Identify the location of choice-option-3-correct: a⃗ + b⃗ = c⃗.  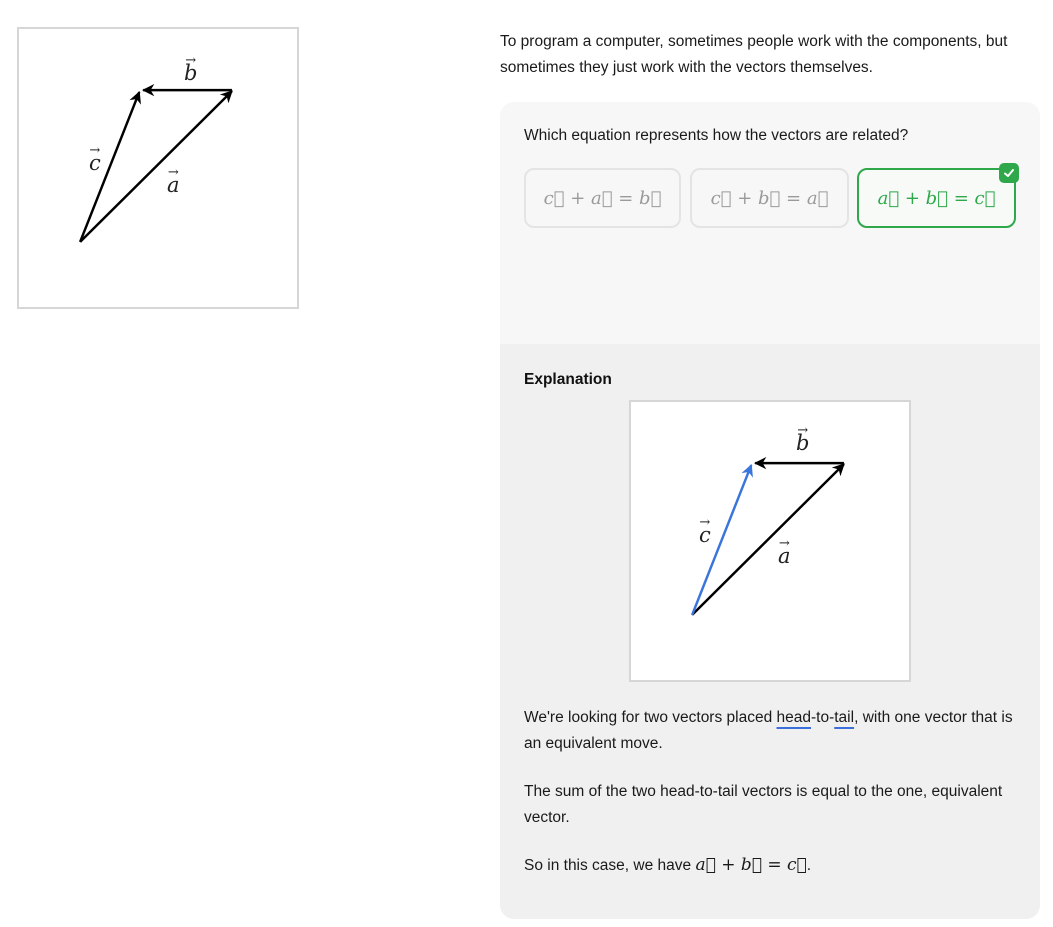
(938, 195).